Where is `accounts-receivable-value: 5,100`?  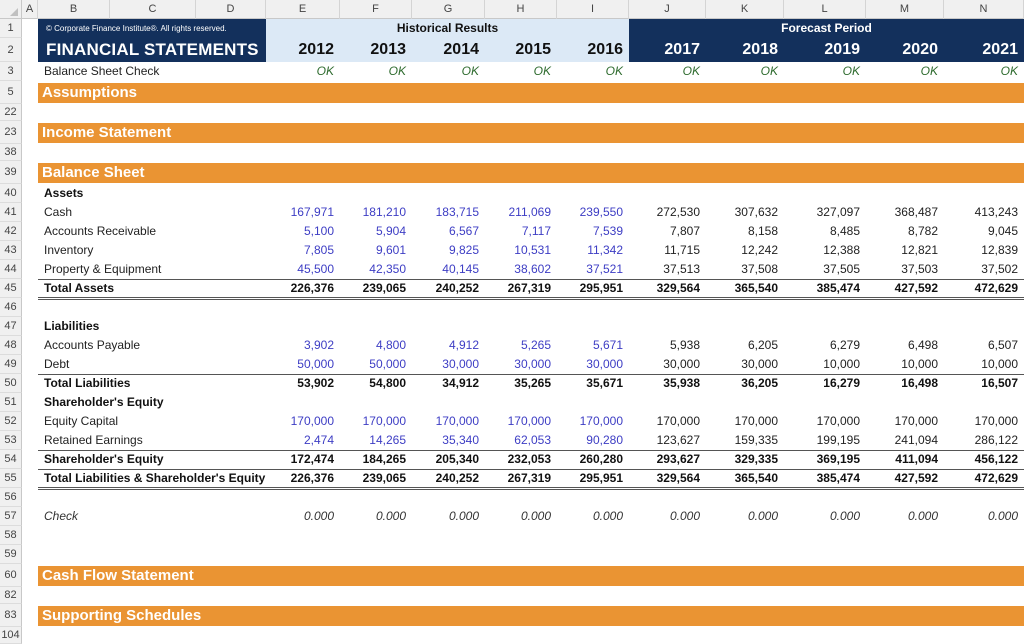
accounts-receivable-value: 5,100 is located at coordinates (303, 231).